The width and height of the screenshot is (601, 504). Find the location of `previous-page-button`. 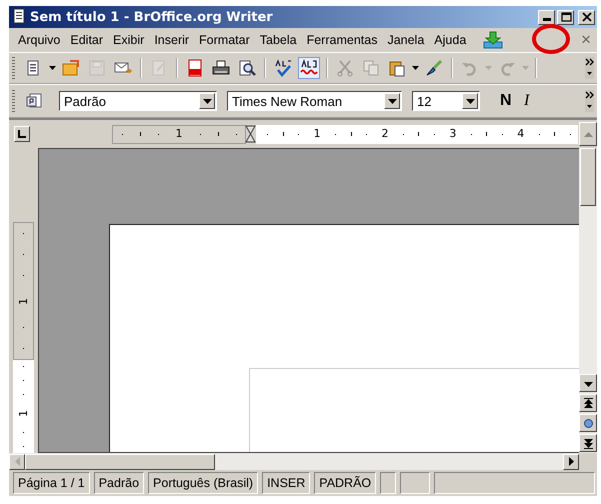

previous-page-button is located at coordinates (588, 403).